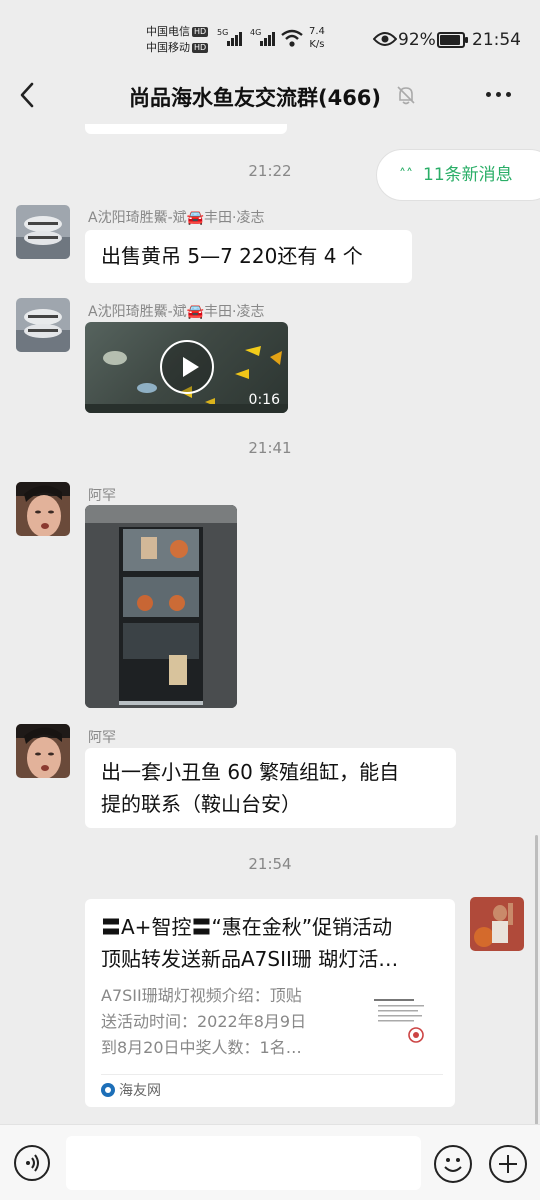 The image size is (540, 1200). What do you see at coordinates (270, 788) in the screenshot?
I see `message-bubble: 出一套小丑鱼 60 繁殖组缸，能自 提的联系（鞍山台安）` at bounding box center [270, 788].